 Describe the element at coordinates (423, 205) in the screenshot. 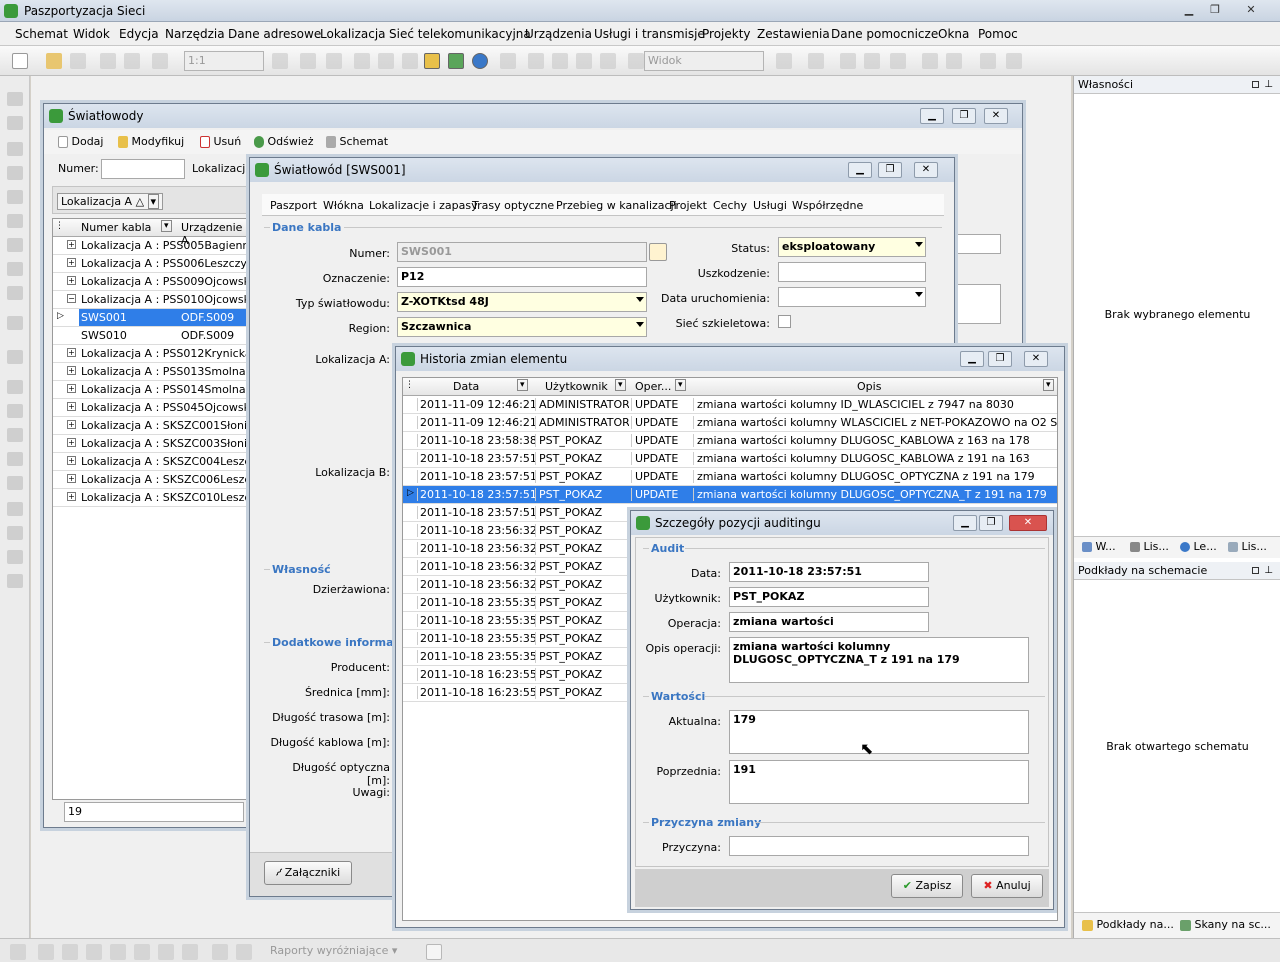

I see `tab-lokalizacje: Lokalizacje i zapasy` at that location.